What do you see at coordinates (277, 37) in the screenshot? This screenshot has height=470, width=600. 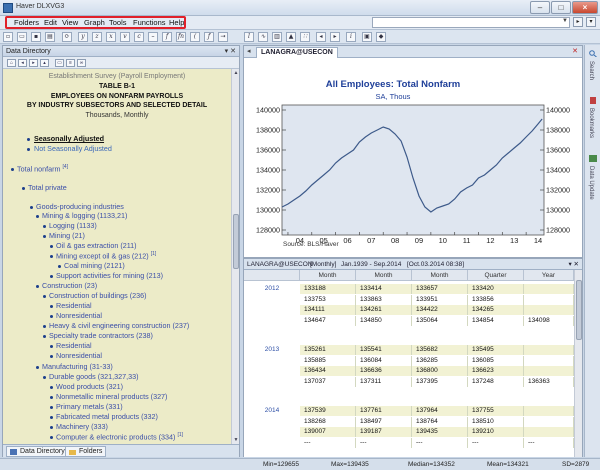 I see `chart-bar-icon: ▥` at bounding box center [277, 37].